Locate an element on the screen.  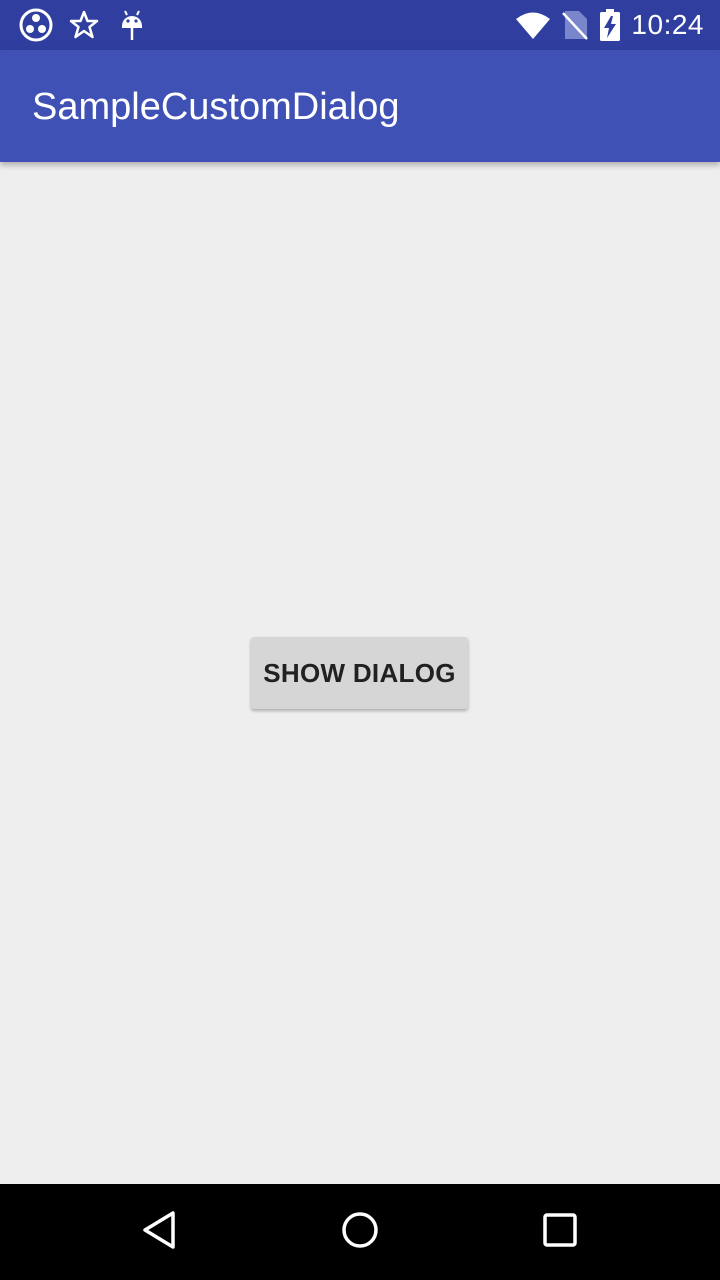
back-icon is located at coordinates (160, 1232).